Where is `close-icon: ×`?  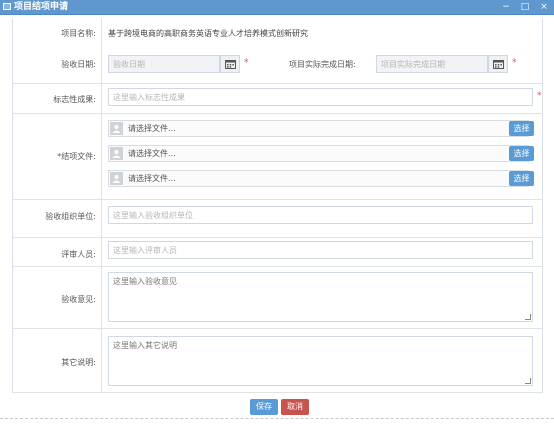 close-icon: × is located at coordinates (544, 7).